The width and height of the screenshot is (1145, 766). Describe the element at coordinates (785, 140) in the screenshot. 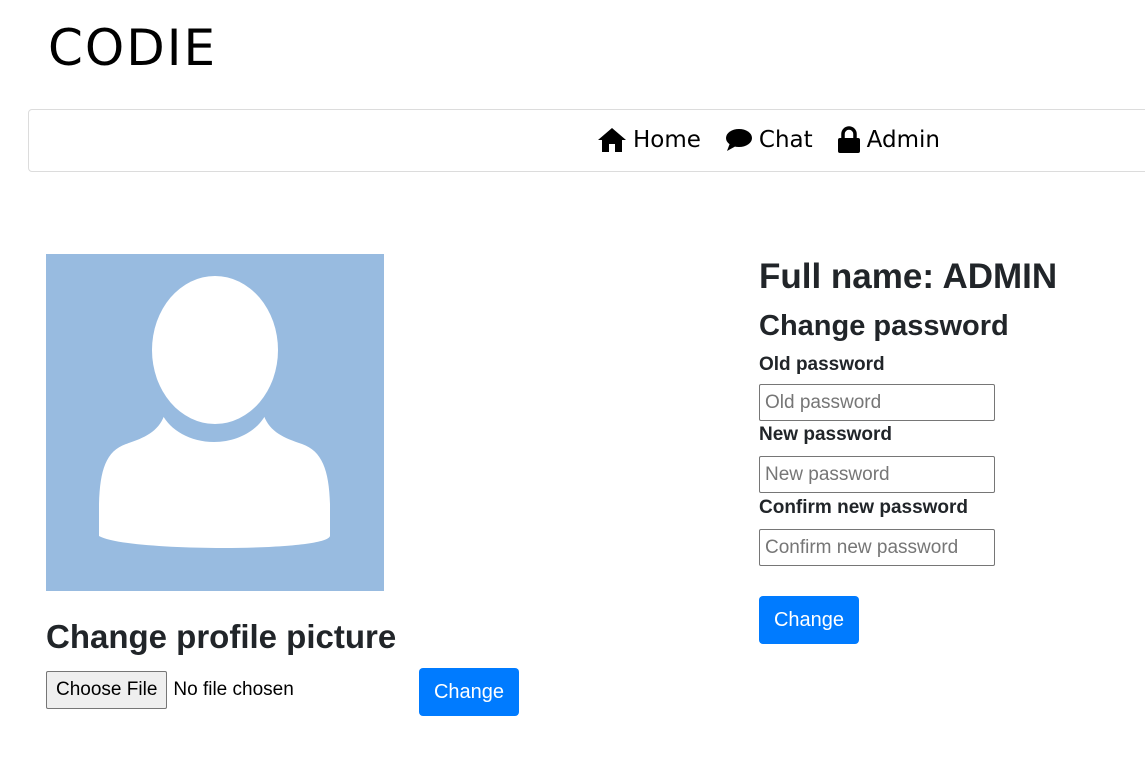

I see `nav-item-label: Chat` at that location.